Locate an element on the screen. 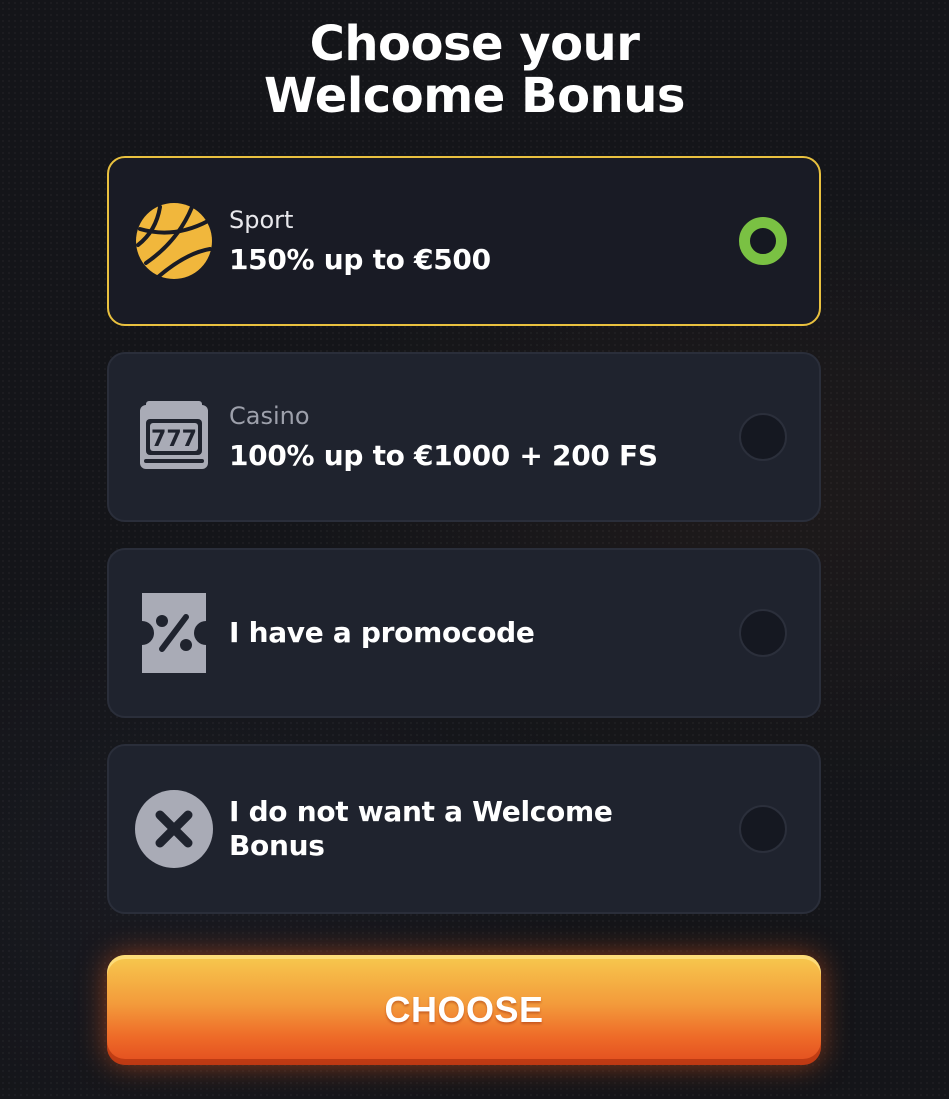 The width and height of the screenshot is (949, 1099). option-category: Sport is located at coordinates (261, 220).